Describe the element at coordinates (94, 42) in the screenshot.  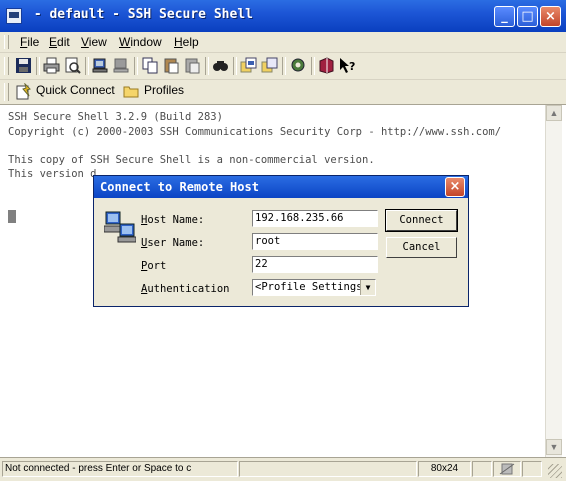
I see `menu-view: View` at that location.